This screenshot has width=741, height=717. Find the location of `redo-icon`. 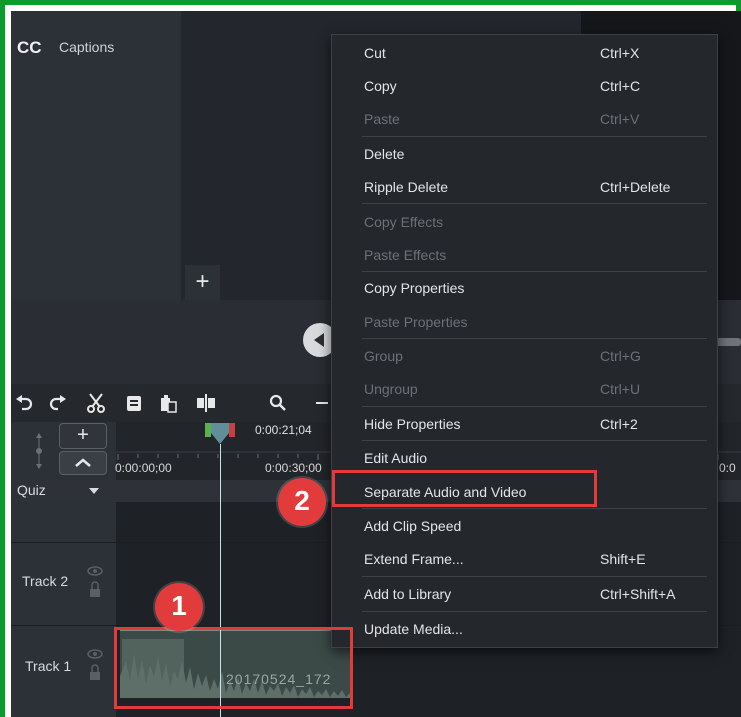

redo-icon is located at coordinates (58, 403).